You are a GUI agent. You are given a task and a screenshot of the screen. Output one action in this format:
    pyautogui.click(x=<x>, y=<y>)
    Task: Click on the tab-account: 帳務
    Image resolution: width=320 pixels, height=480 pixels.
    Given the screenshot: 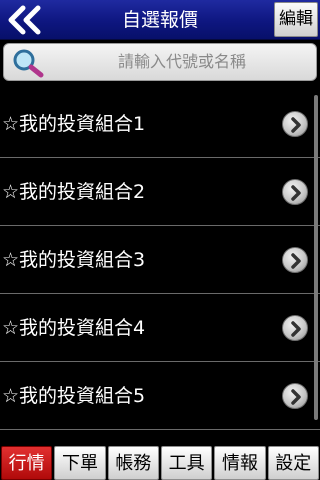 What is the action you would take?
    pyautogui.click(x=133, y=463)
    